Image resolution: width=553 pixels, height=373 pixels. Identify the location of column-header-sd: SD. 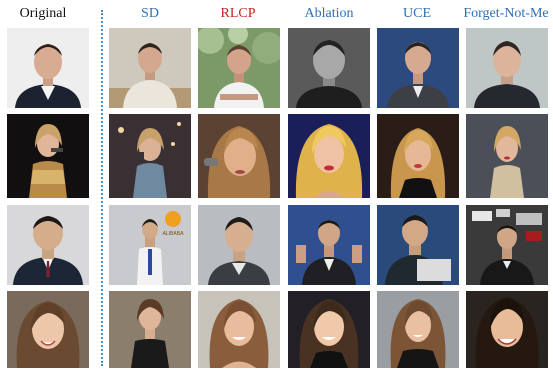
(150, 13).